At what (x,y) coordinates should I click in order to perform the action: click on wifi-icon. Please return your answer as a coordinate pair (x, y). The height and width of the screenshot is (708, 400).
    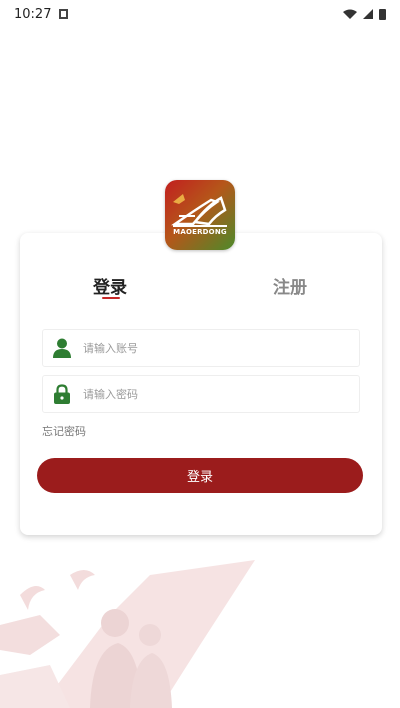
    Looking at the image, I should click on (350, 14).